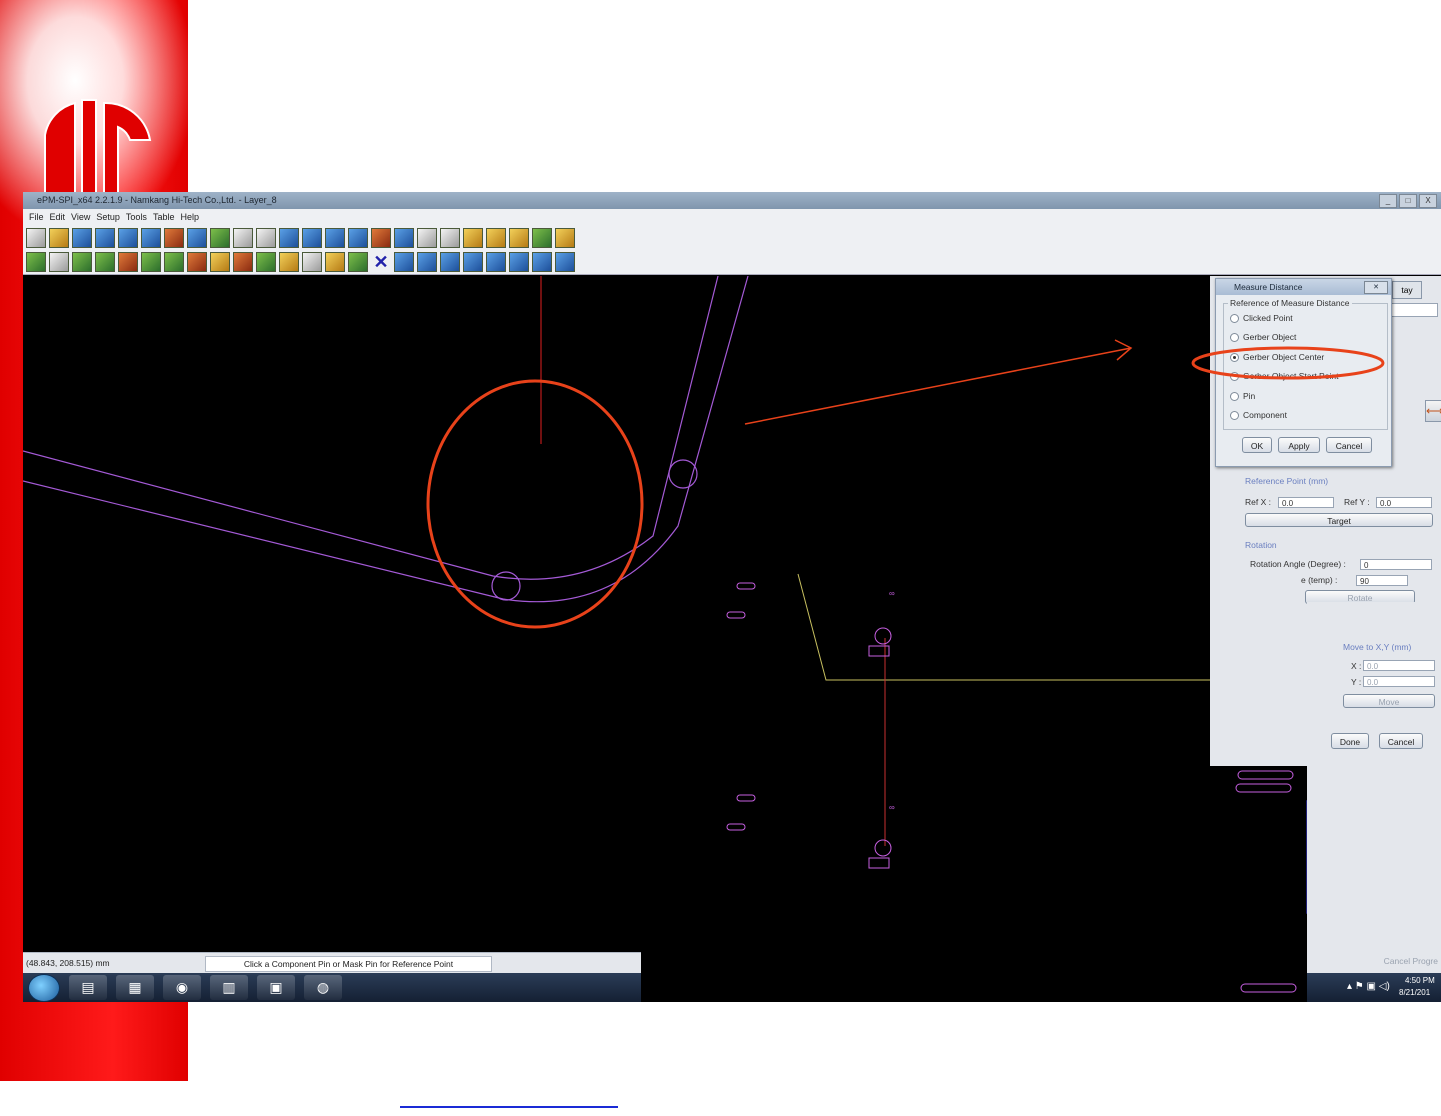 Image resolution: width=1441 pixels, height=1116 pixels. What do you see at coordinates (189, 217) in the screenshot?
I see `menu-help: Help` at bounding box center [189, 217].